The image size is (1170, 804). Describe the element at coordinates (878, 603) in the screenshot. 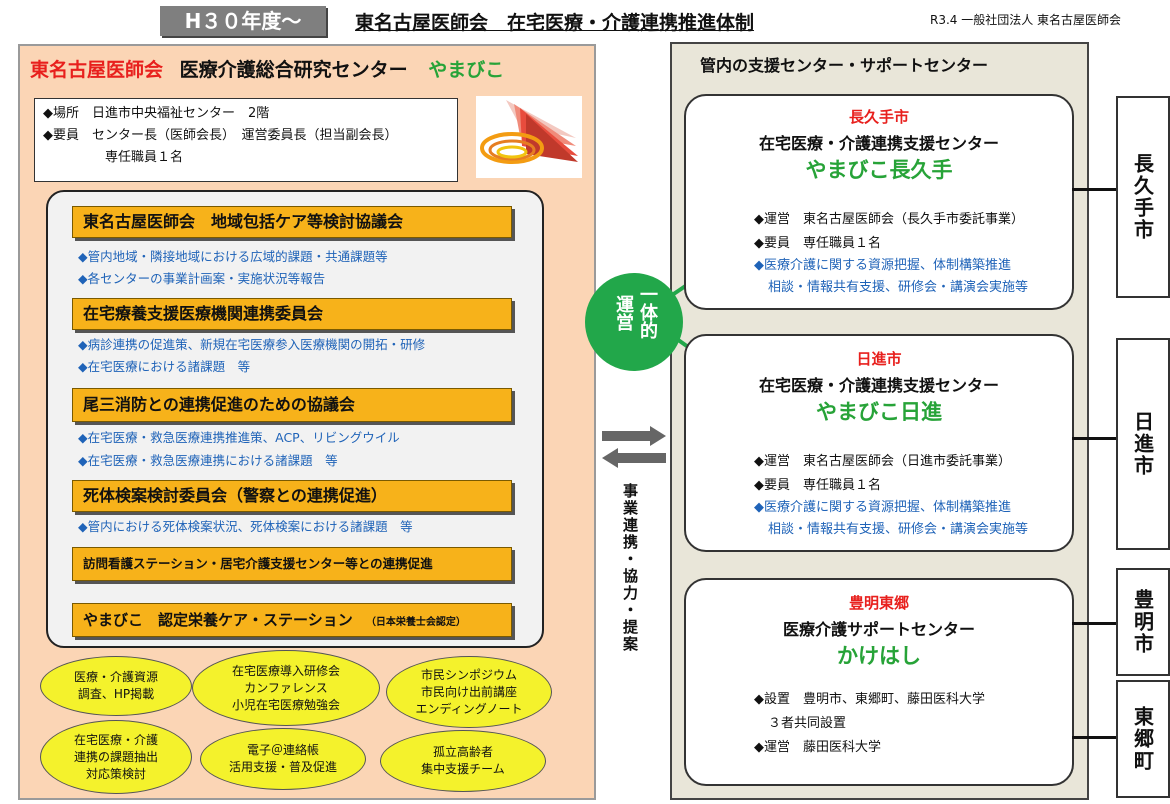

I see `center-city: 豊明東郷` at that location.